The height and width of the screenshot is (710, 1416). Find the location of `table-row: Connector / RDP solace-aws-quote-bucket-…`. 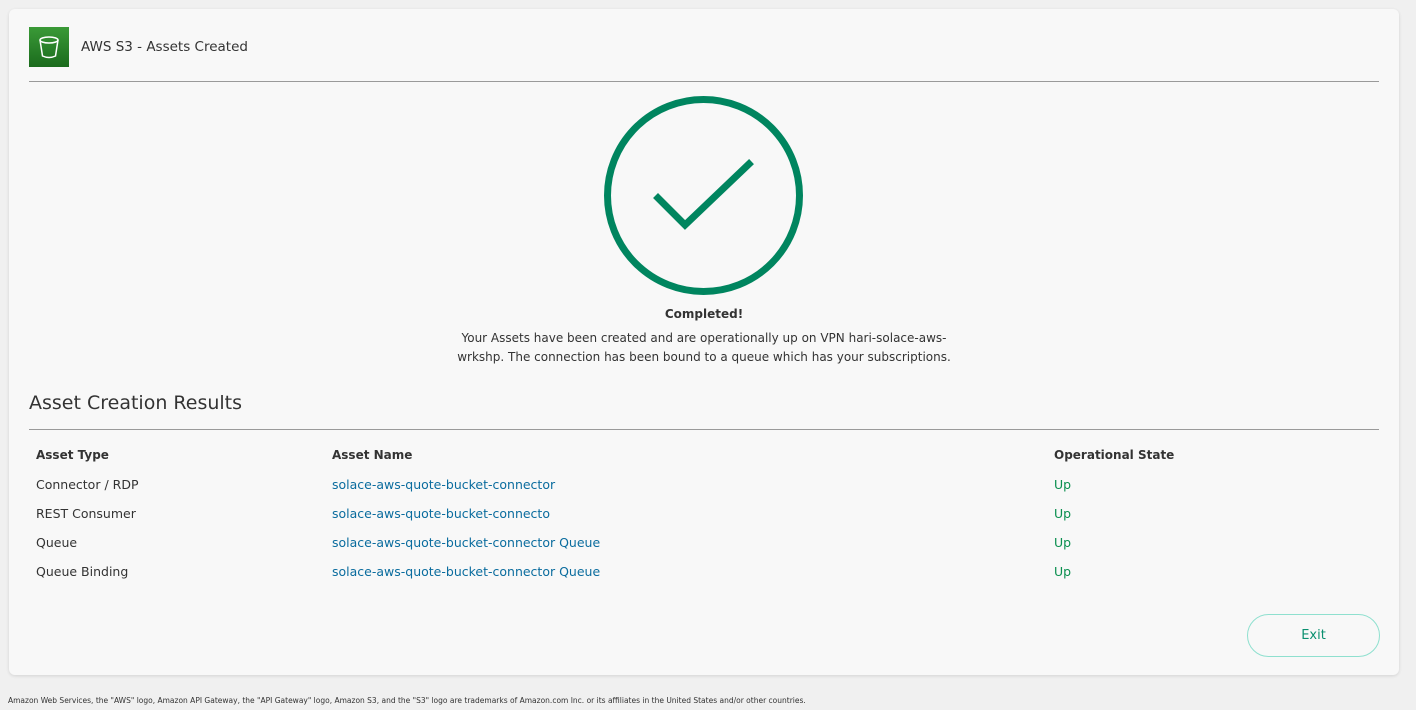

table-row: Connector / RDP solace-aws-quote-bucket-… is located at coordinates (706, 491).